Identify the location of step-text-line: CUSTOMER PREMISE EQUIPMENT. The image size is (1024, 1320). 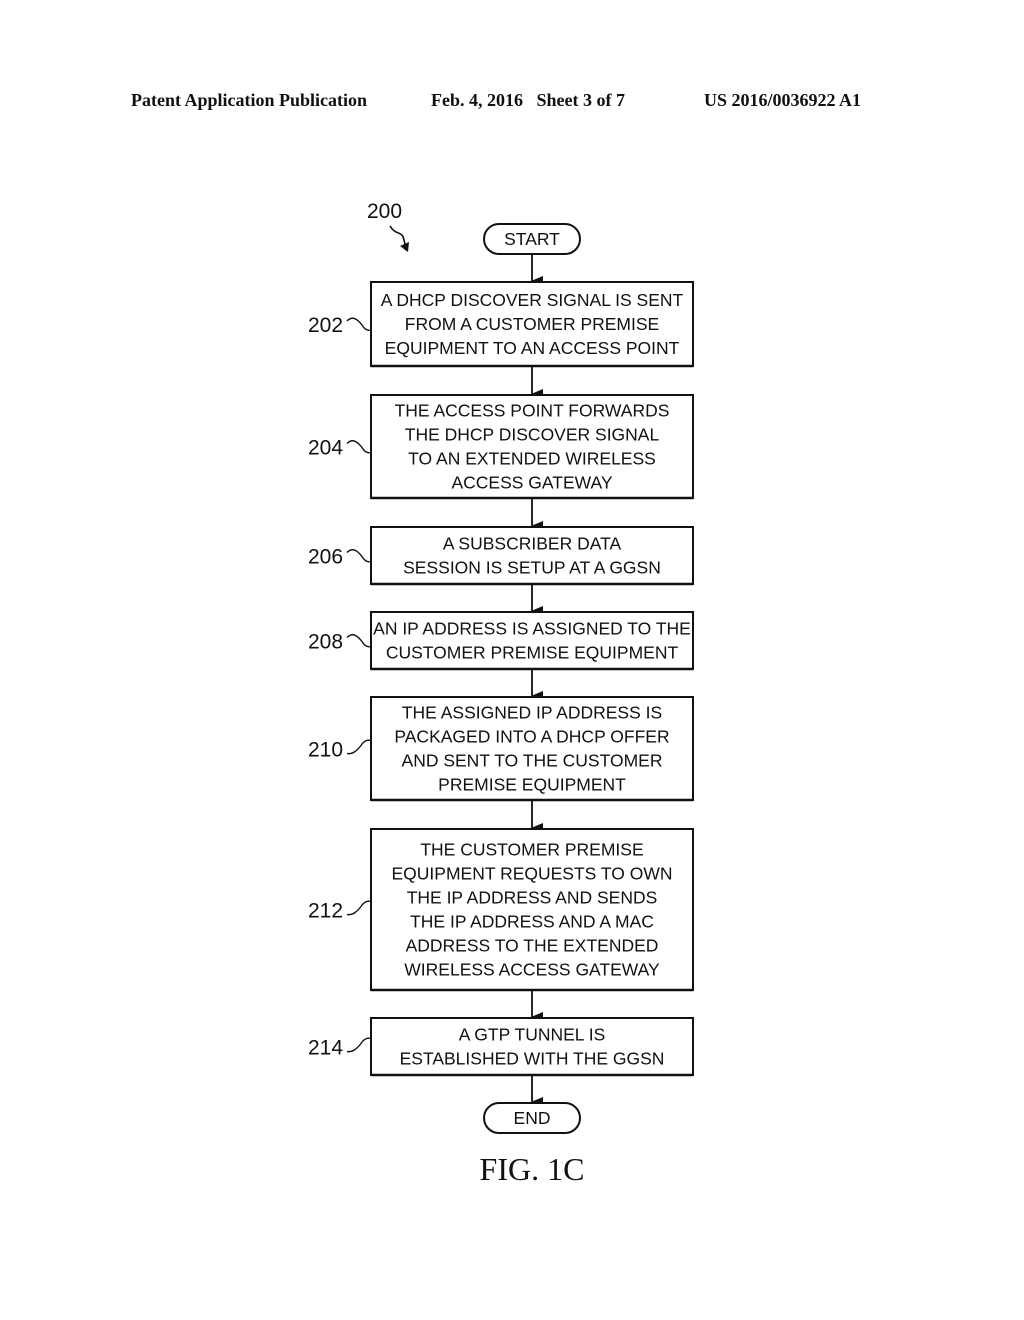
(532, 653).